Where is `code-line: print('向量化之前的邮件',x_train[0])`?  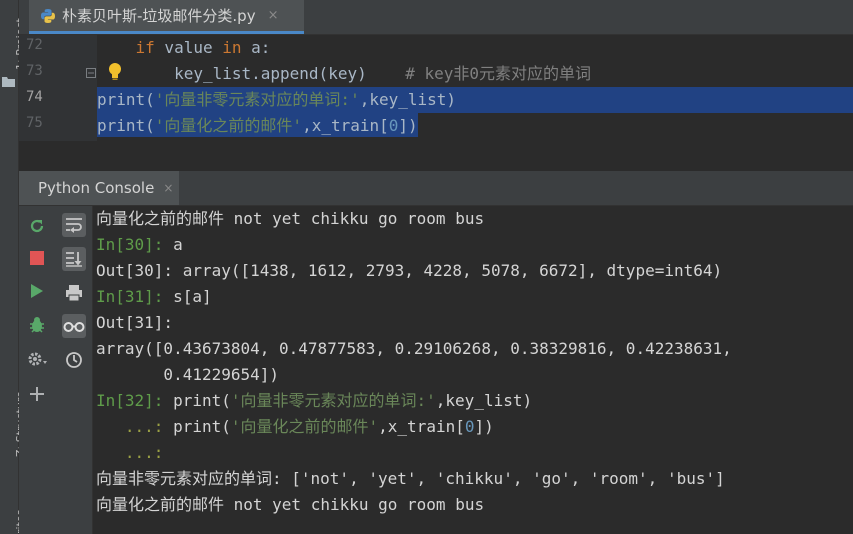
code-line: print('向量化之前的邮件',x_train[0]) is located at coordinates (475, 126).